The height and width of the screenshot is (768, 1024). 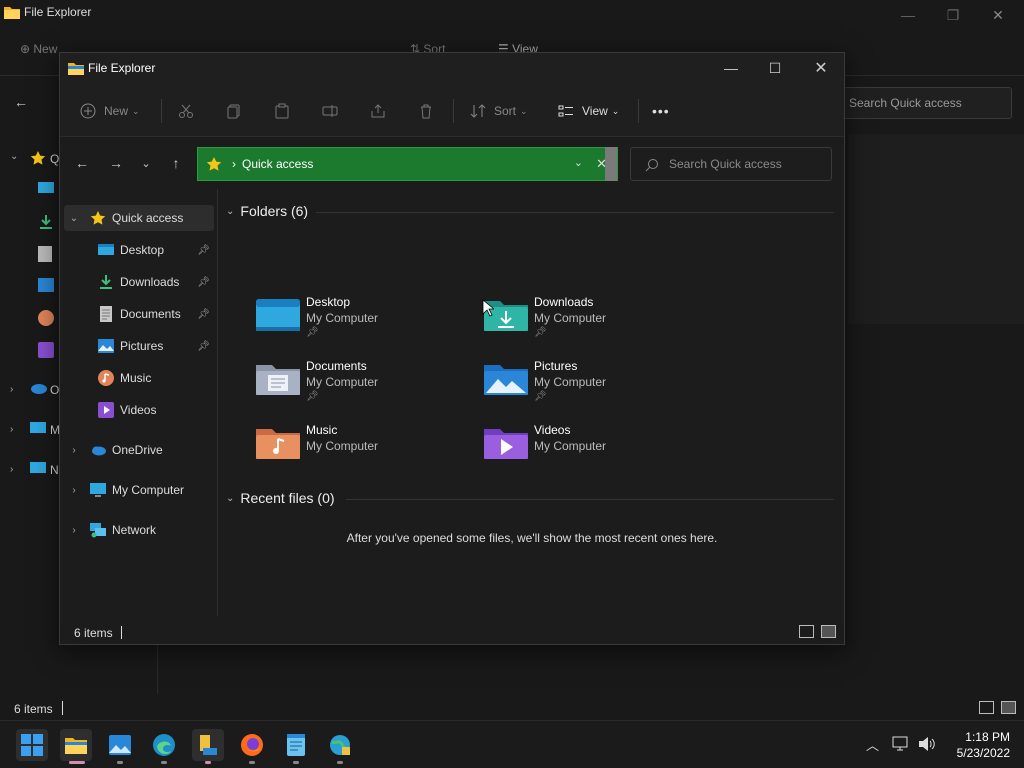 What do you see at coordinates (366, 449) in the screenshot?
I see `folder-tile-music: Music My Computer` at bounding box center [366, 449].